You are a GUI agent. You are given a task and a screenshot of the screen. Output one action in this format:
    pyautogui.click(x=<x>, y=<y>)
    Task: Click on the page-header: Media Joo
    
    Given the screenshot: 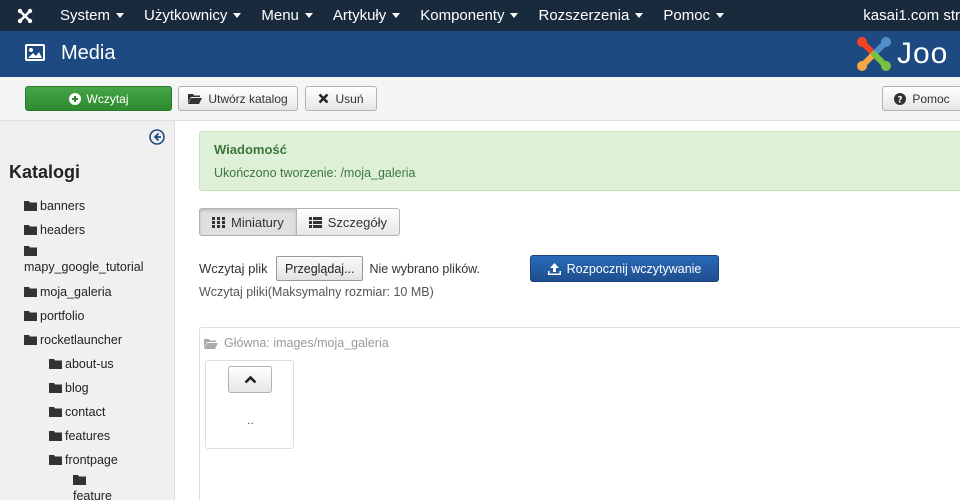 What is the action you would take?
    pyautogui.click(x=480, y=54)
    